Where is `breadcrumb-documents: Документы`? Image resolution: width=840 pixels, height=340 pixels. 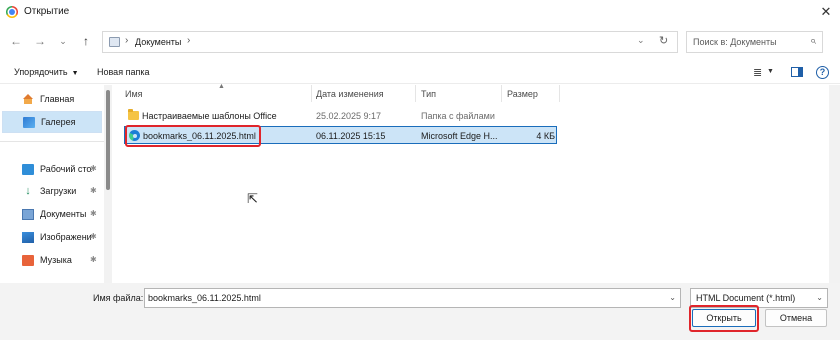
breadcrumb-documents: Документы is located at coordinates (158, 42).